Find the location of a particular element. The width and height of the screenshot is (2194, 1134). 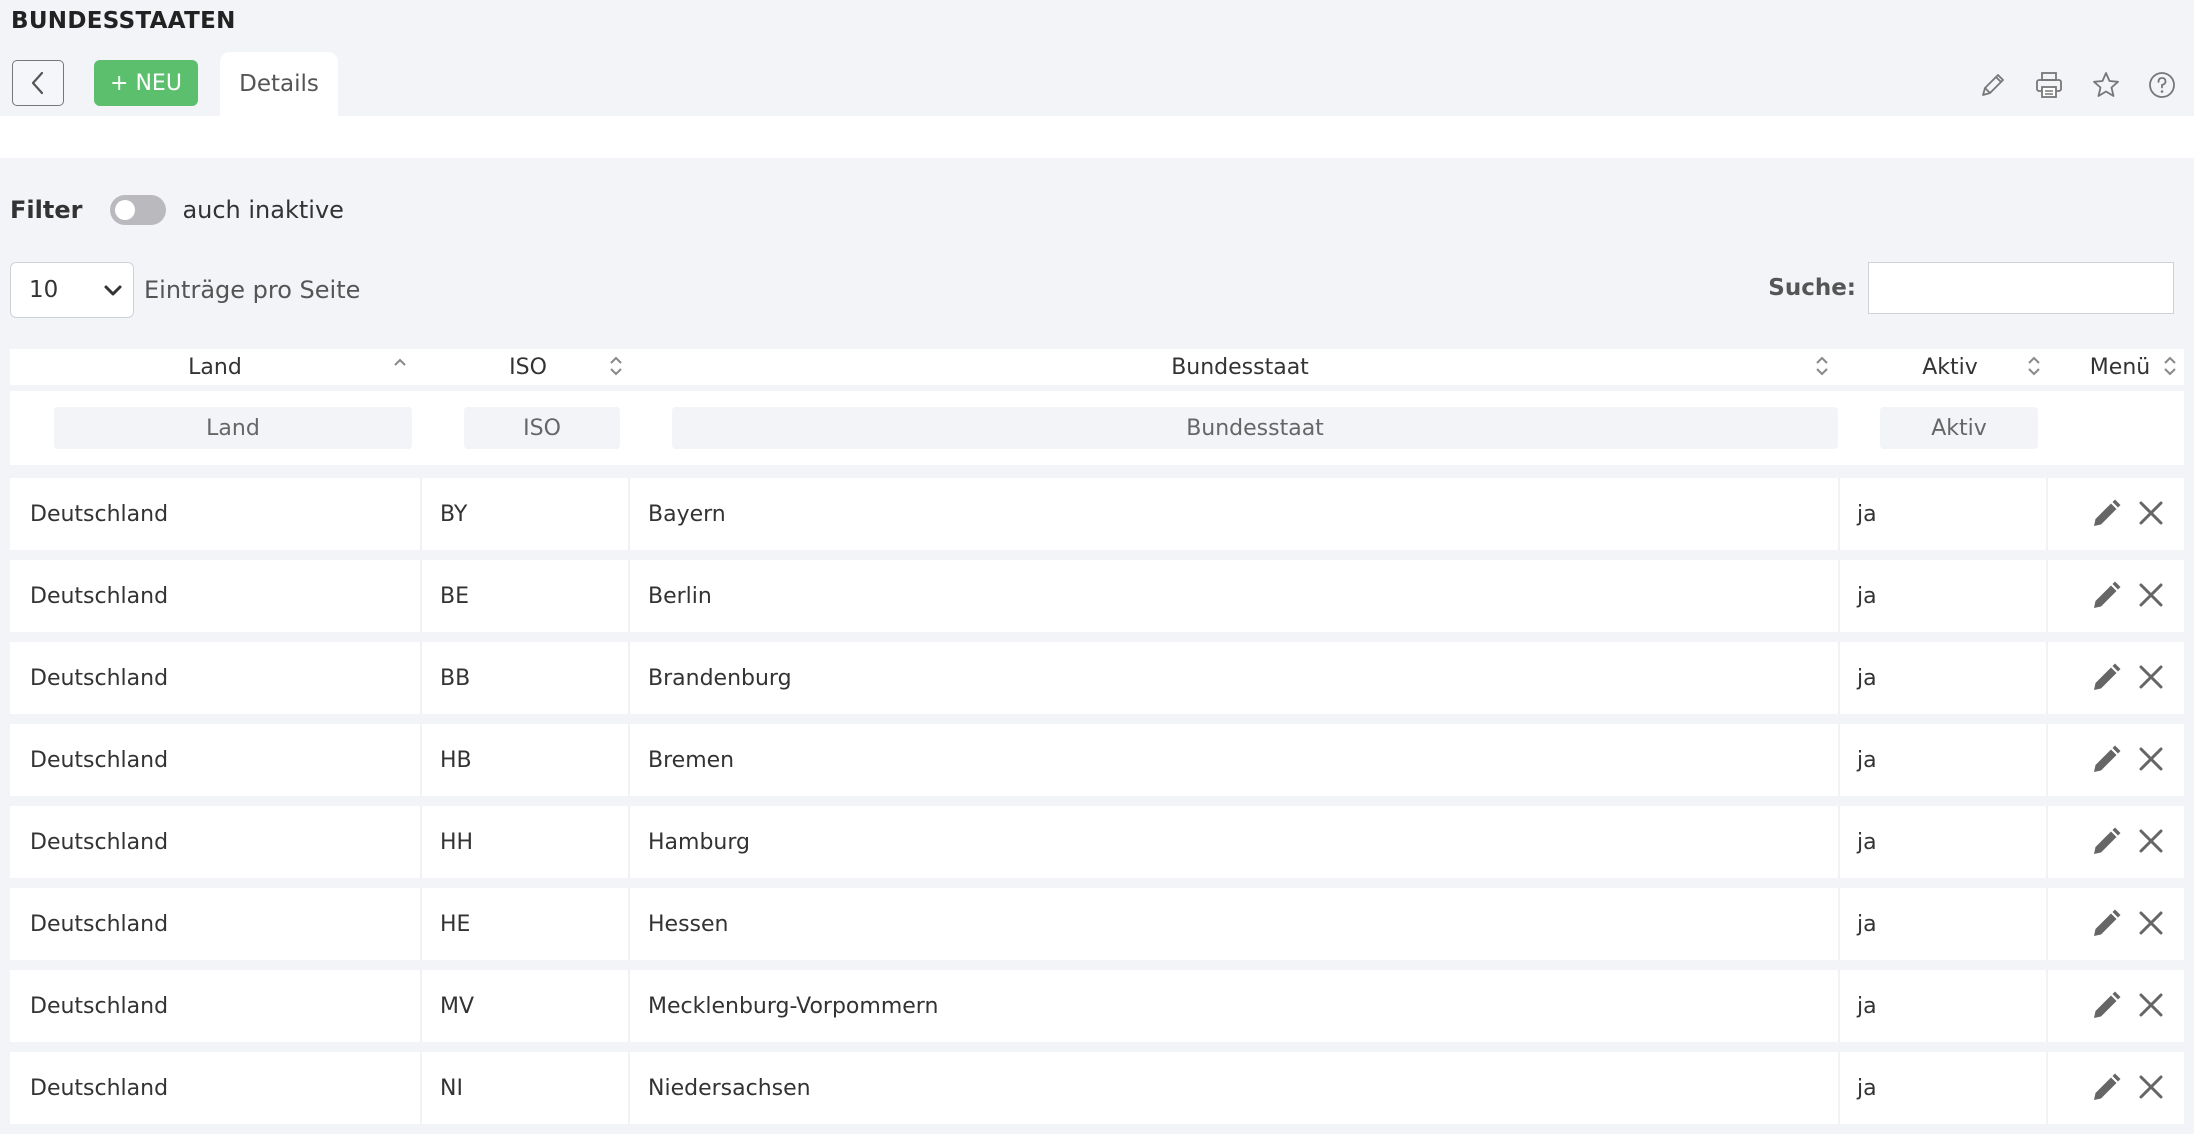

cell-iso: BE is located at coordinates (454, 596).